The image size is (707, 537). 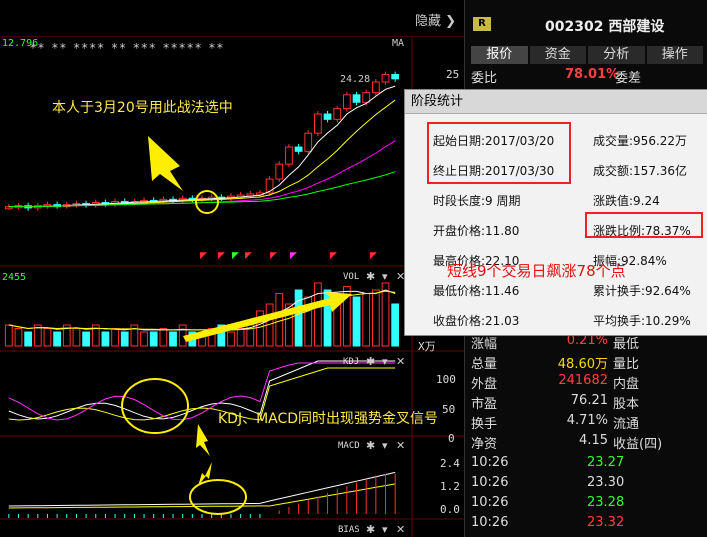 I want to click on volume-stat-label: 成交量:, so click(x=613, y=141).